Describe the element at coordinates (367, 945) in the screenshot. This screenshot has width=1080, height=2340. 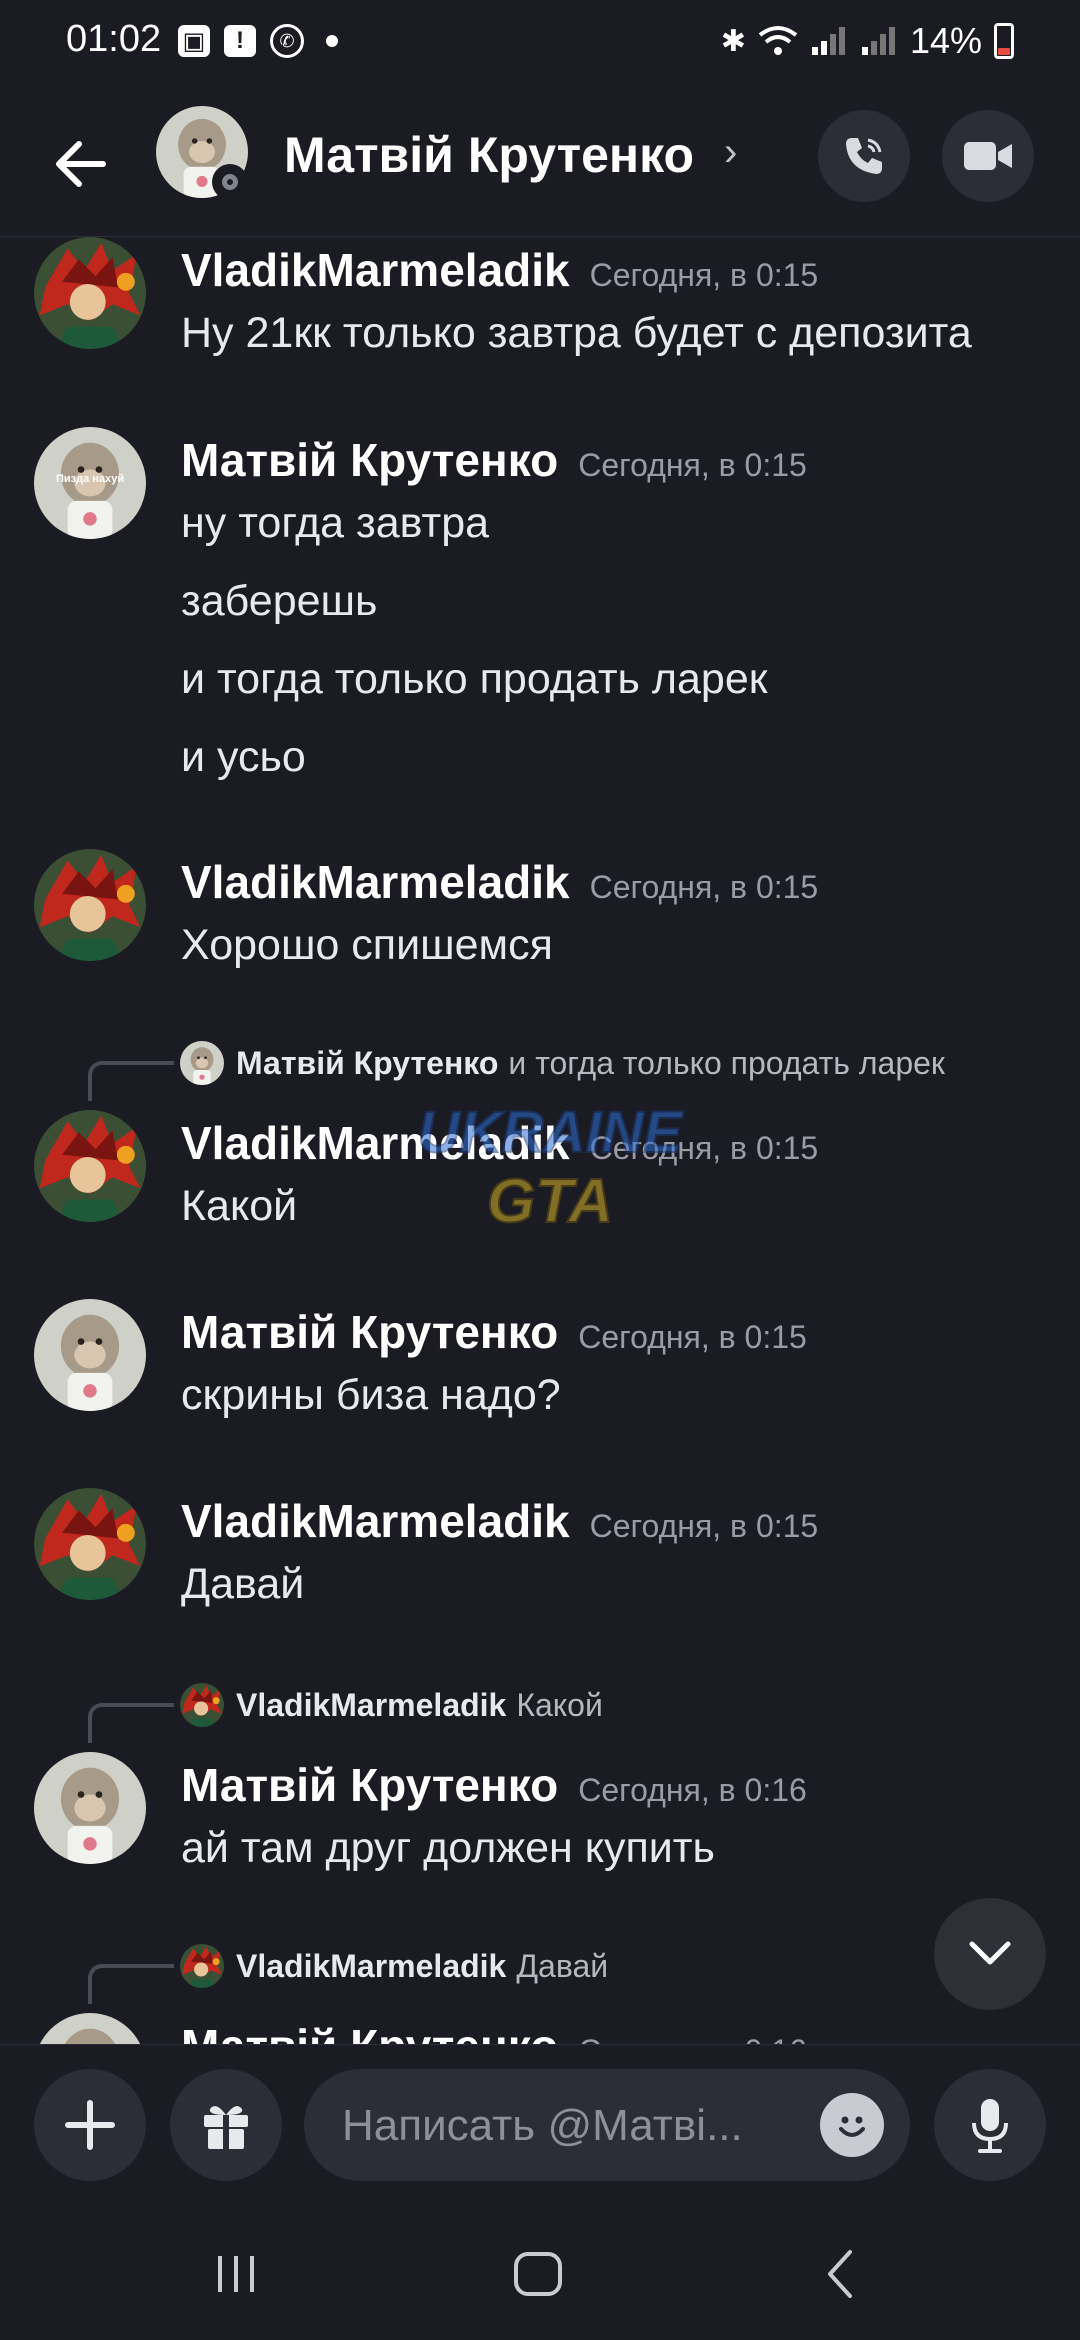
I see `message-text: Хорошо спишемся` at that location.